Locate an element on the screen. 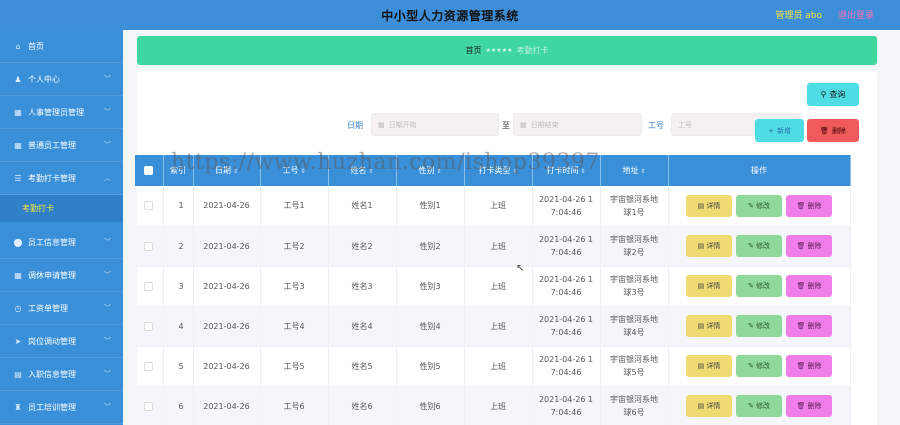 Image resolution: width=900 pixels, height=425 pixels. sidebar-item-employees: ▦ 普通员工管理 ﹀ is located at coordinates (61, 145).